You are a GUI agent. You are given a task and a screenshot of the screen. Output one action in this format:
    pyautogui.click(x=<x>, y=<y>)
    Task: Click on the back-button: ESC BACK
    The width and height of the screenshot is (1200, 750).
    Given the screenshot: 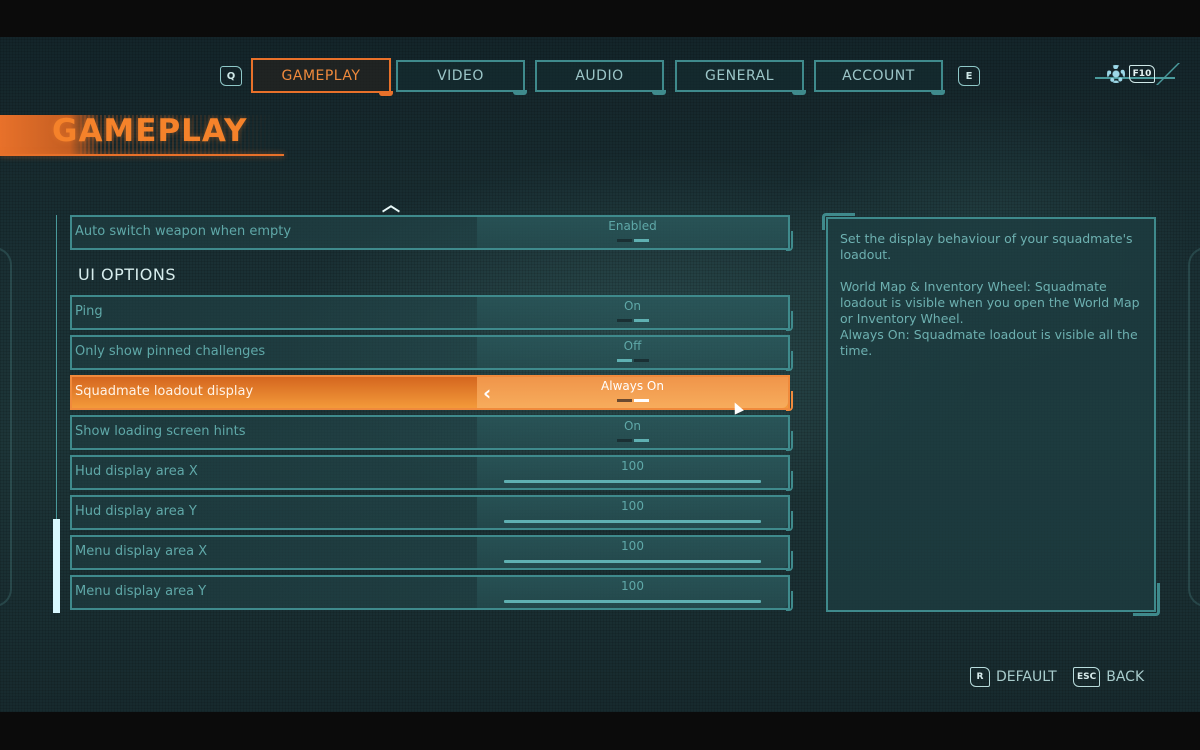 What is the action you would take?
    pyautogui.click(x=1108, y=677)
    